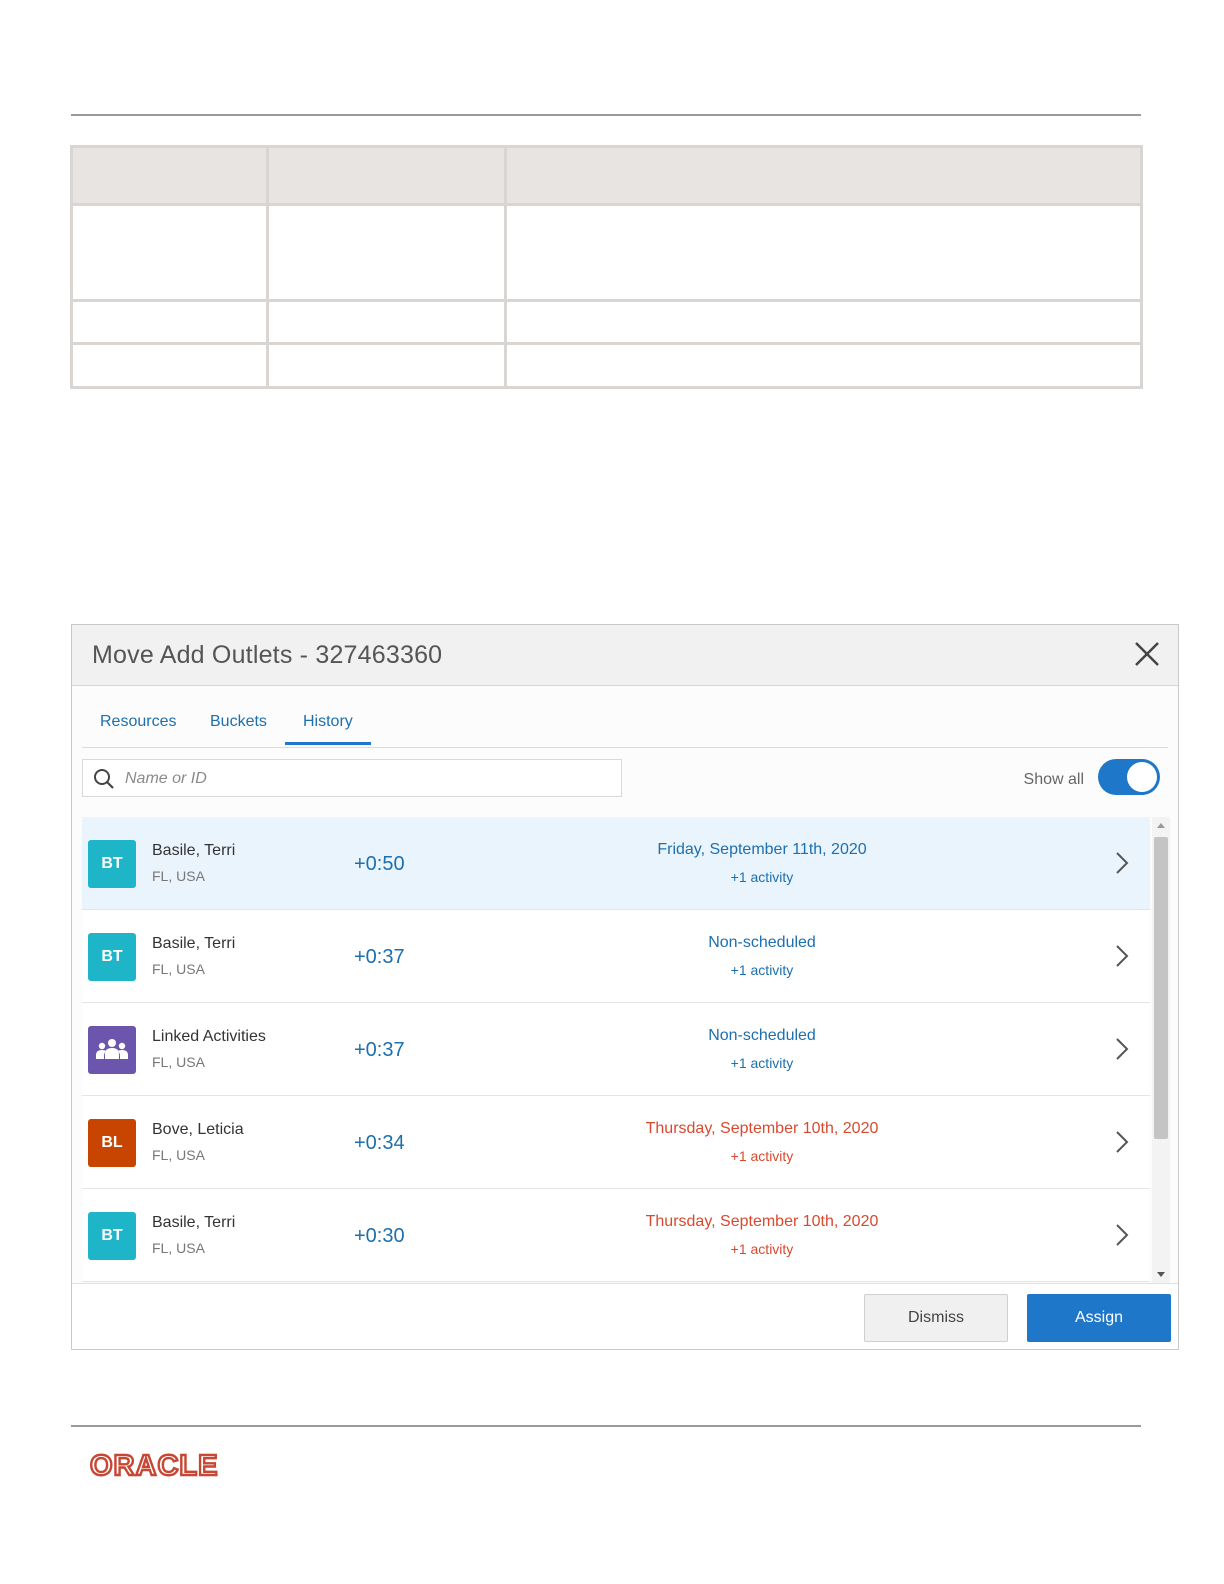 The height and width of the screenshot is (1584, 1224). I want to click on tab-resources: Resources, so click(138, 729).